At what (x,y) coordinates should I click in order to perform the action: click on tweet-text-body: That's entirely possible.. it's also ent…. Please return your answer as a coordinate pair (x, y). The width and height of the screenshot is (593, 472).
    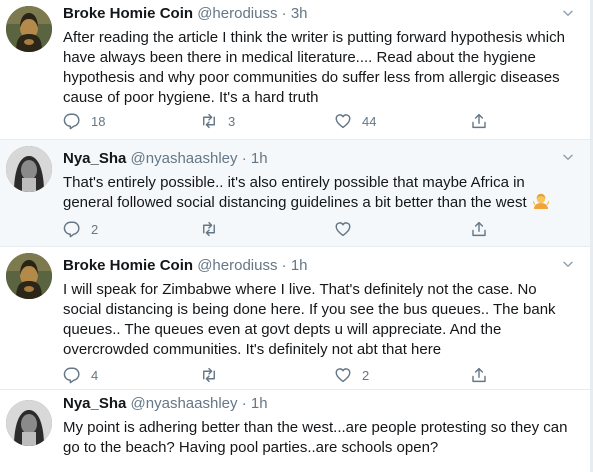
    Looking at the image, I should click on (295, 192).